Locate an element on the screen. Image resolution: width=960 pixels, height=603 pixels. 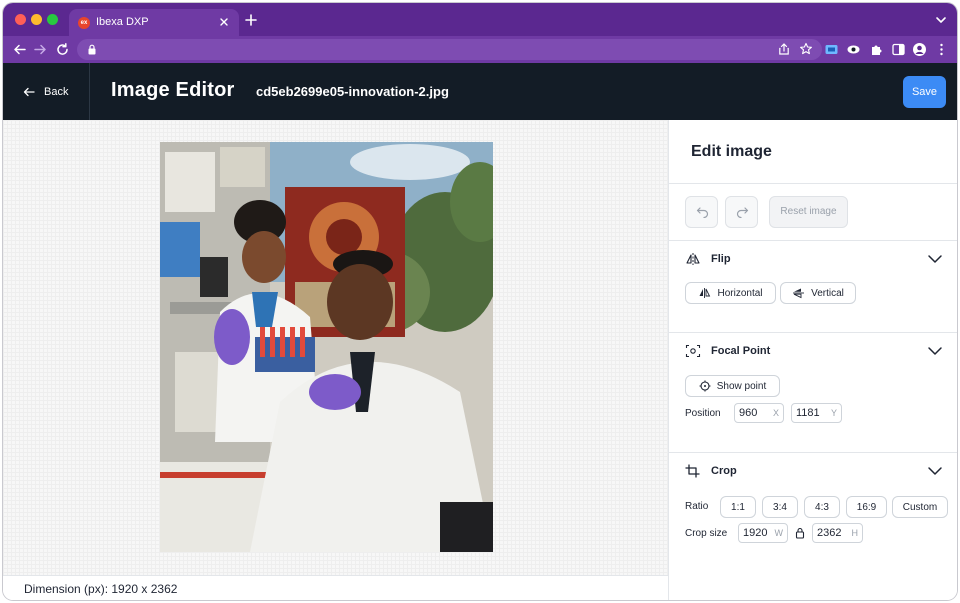
crop-width-suffix: W is located at coordinates (779, 533).